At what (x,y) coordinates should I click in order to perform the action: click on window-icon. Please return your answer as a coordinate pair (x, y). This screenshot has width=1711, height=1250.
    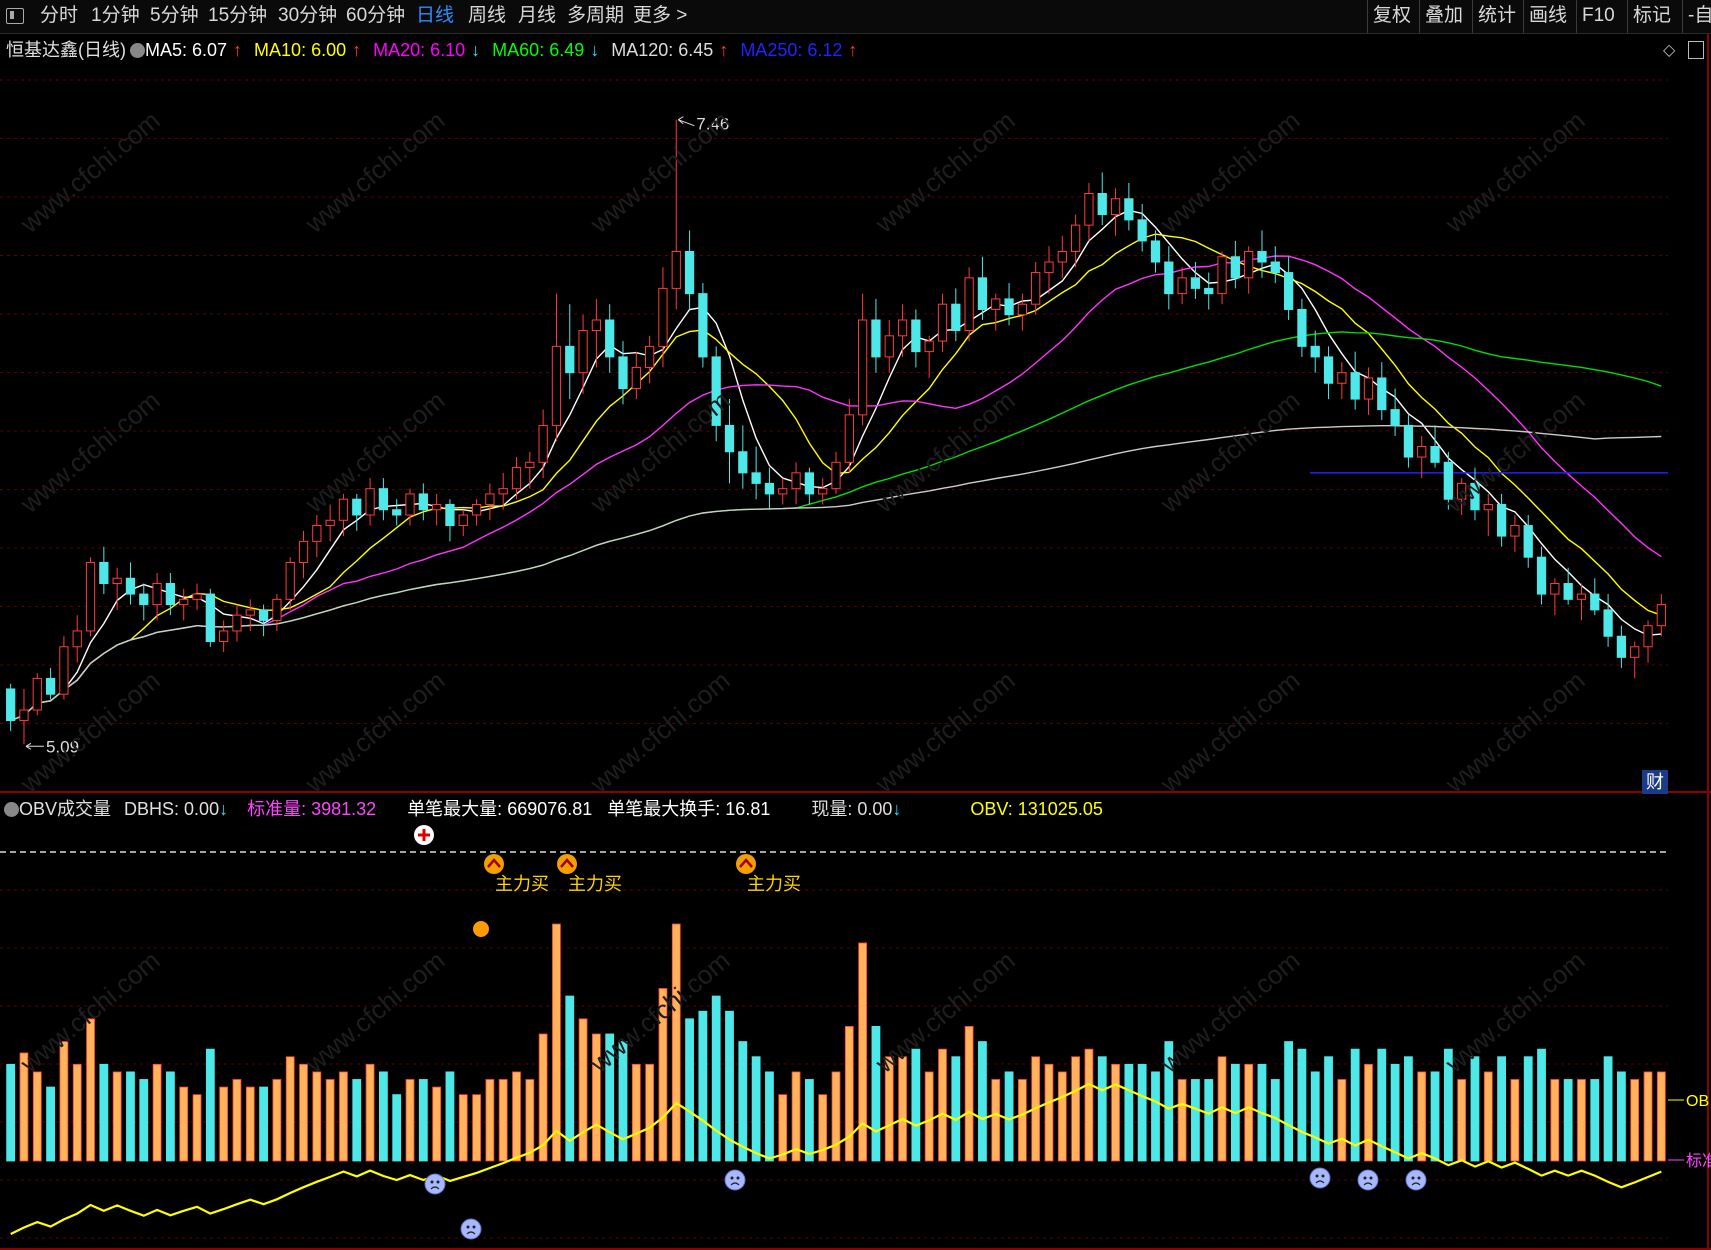
    Looking at the image, I should click on (1696, 50).